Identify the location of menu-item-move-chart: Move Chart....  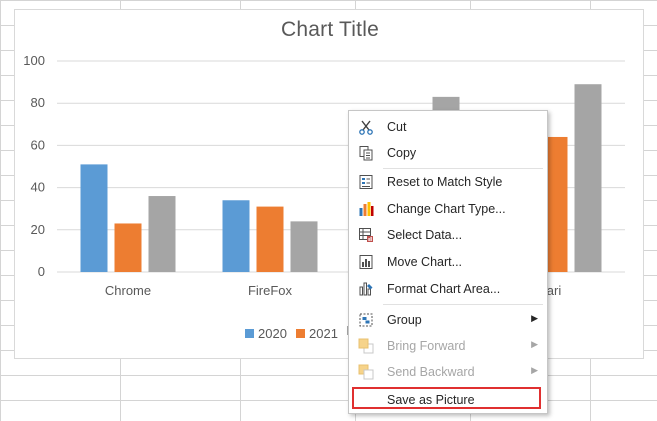
(448, 262).